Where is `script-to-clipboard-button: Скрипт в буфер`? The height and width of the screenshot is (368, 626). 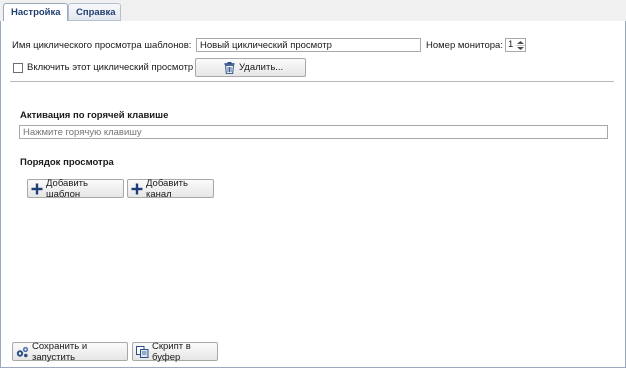 script-to-clipboard-button: Скрипт в буфер is located at coordinates (175, 351).